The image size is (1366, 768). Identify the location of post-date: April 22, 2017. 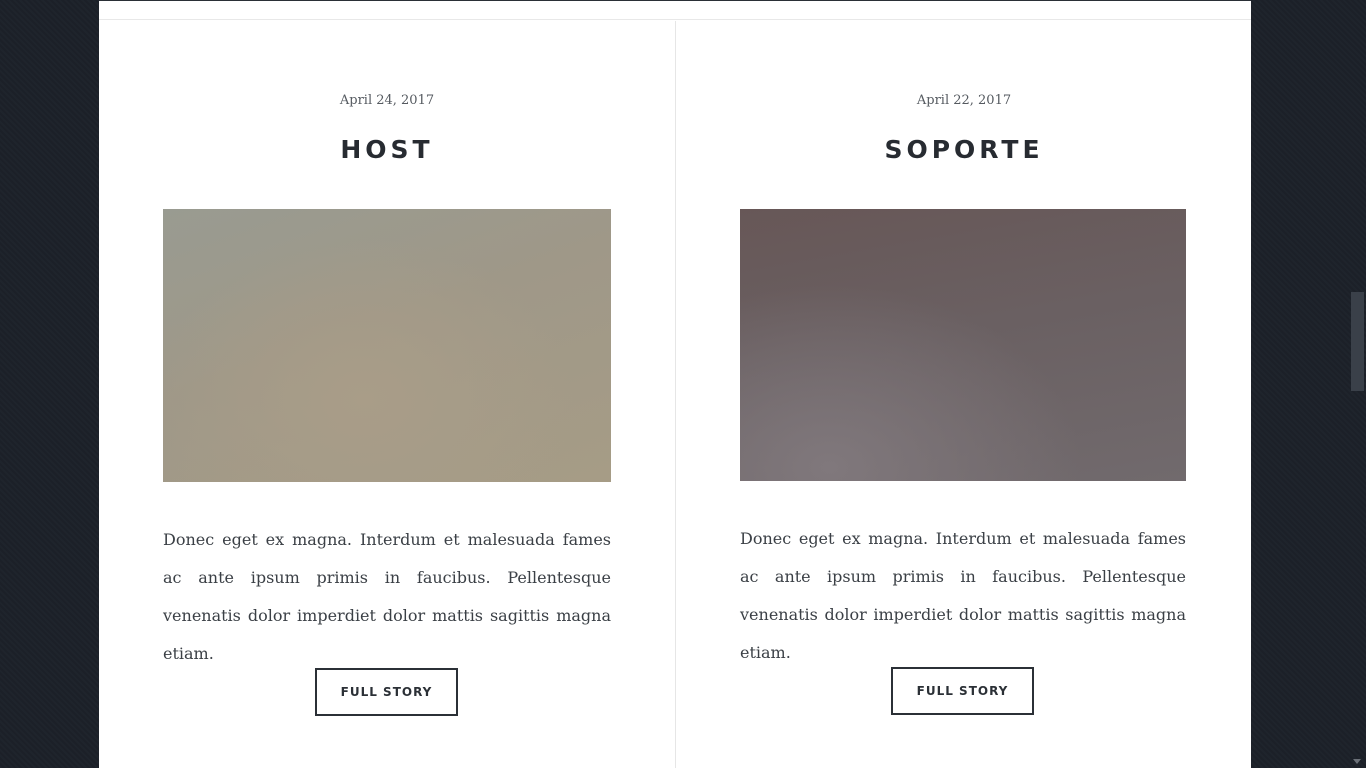
(964, 100).